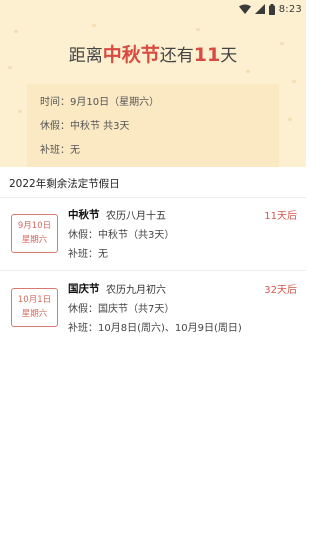 Image resolution: width=320 pixels, height=542 pixels. I want to click on vacation-value: 国庆节（共7天）, so click(136, 309).